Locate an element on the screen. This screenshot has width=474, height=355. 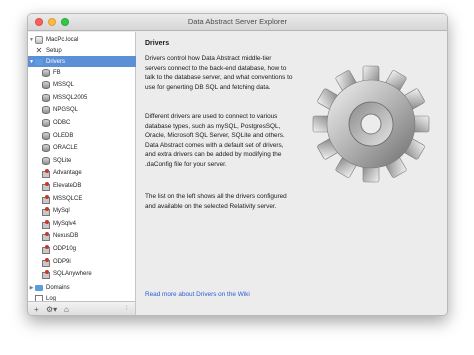
sidebar-item-driver: SQLAnywhere is located at coordinates (82, 274).